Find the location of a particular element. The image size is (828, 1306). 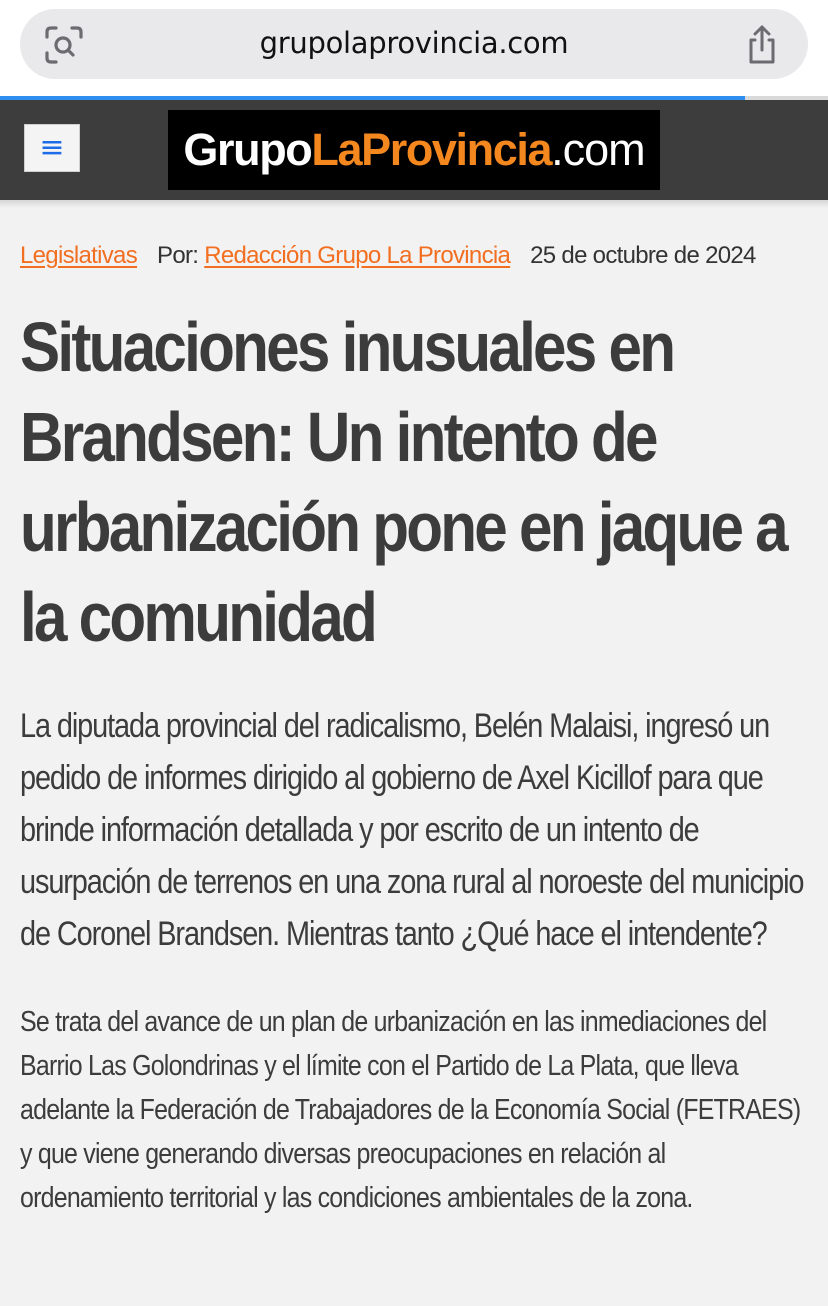

browser-chrome: grupolaprovincia.com is located at coordinates (414, 48).